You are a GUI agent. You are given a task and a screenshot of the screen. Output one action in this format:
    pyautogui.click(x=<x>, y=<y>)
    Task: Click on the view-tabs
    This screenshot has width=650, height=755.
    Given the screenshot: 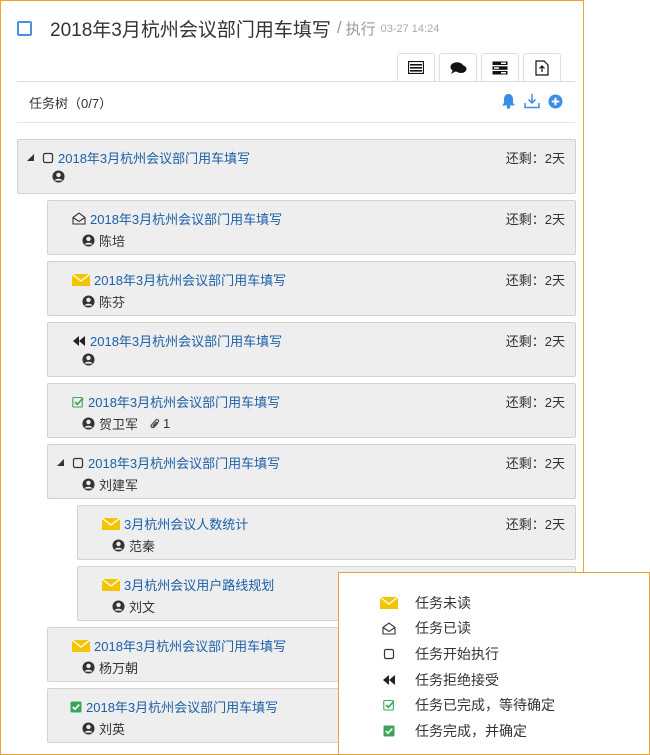 What is the action you would take?
    pyautogui.click(x=479, y=67)
    